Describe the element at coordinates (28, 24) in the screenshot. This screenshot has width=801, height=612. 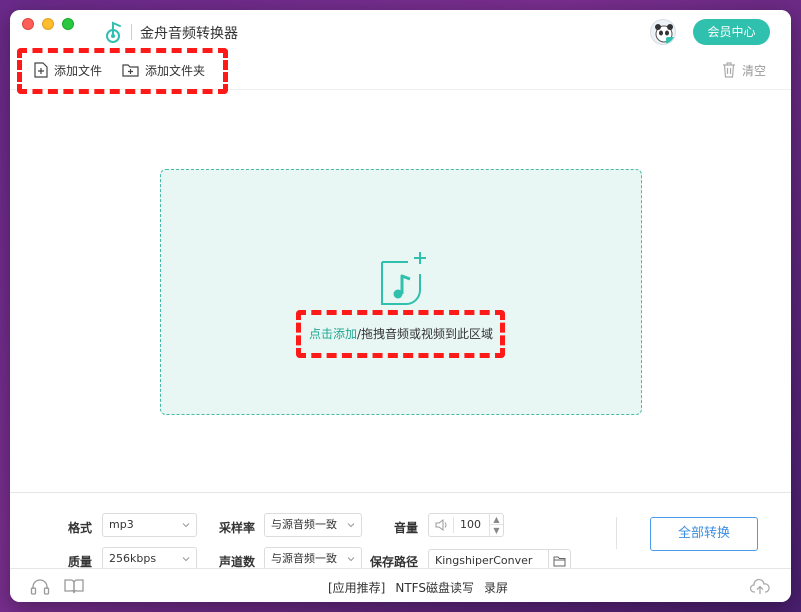
I see `close-window-button` at that location.